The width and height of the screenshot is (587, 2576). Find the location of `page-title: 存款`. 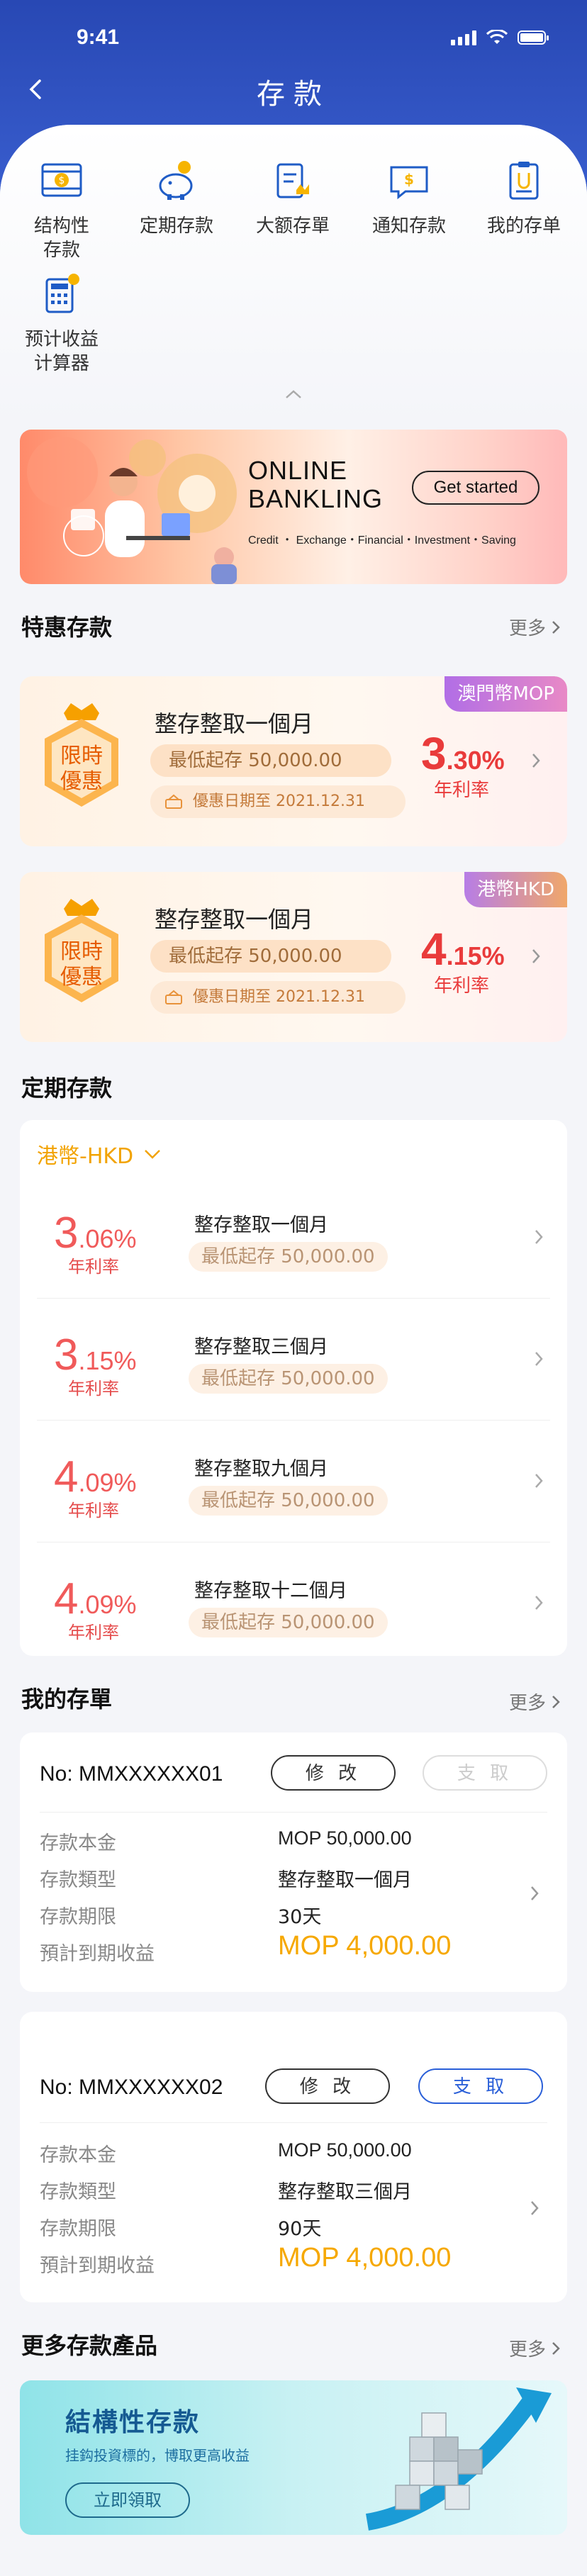

page-title: 存款 is located at coordinates (293, 94).